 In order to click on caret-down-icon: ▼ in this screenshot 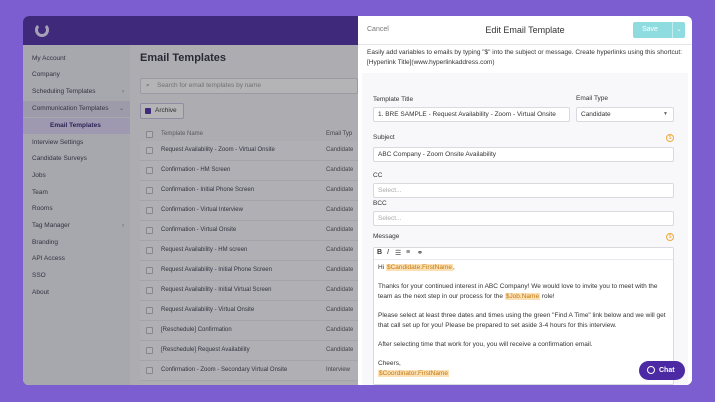, I will do `click(665, 114)`.